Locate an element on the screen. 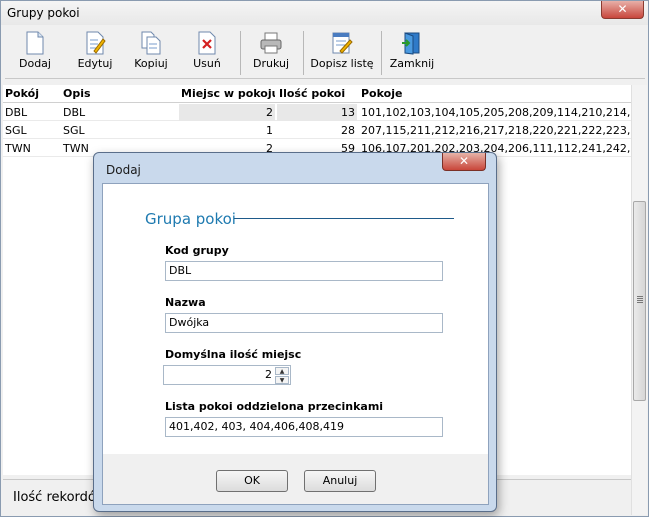 Image resolution: width=649 pixels, height=517 pixels. stepper-down-icon: ▼ is located at coordinates (282, 380).